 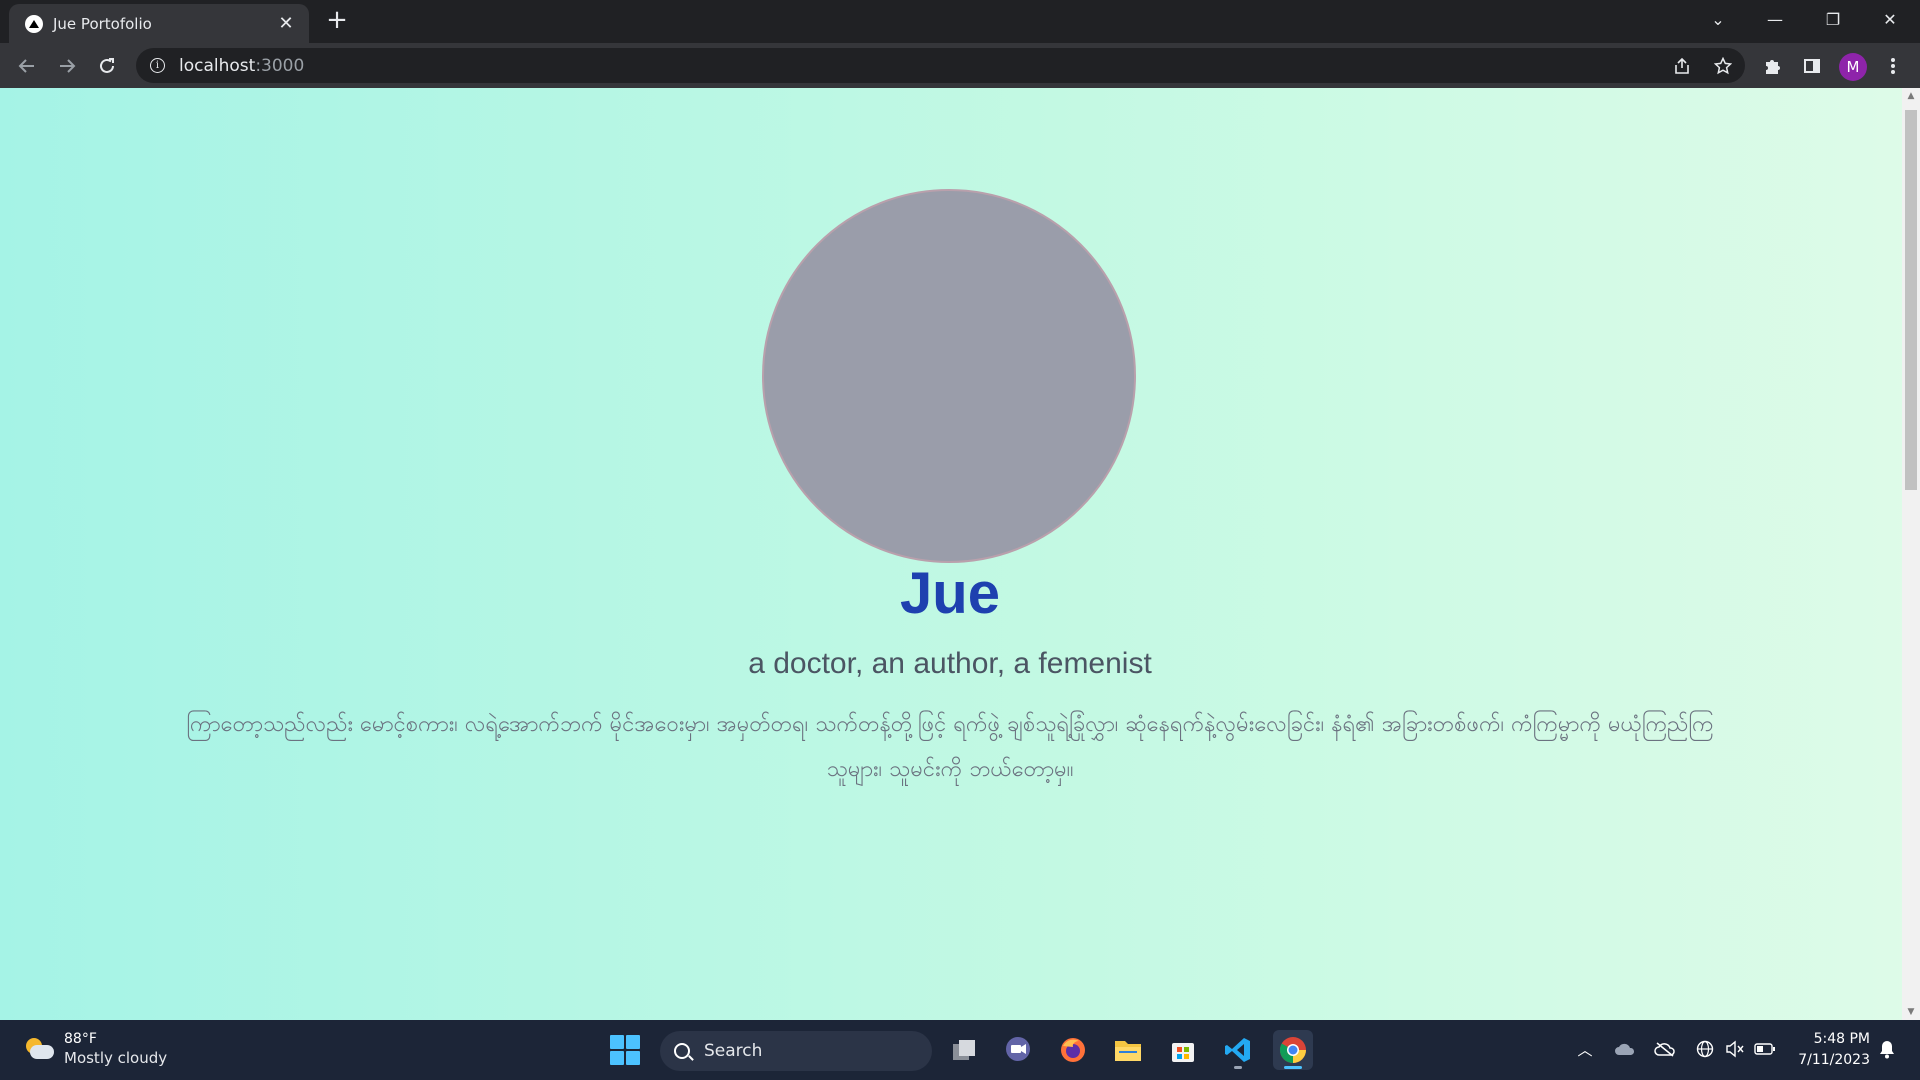 What do you see at coordinates (1841, 1039) in the screenshot?
I see `clock-time: 5:48 PM` at bounding box center [1841, 1039].